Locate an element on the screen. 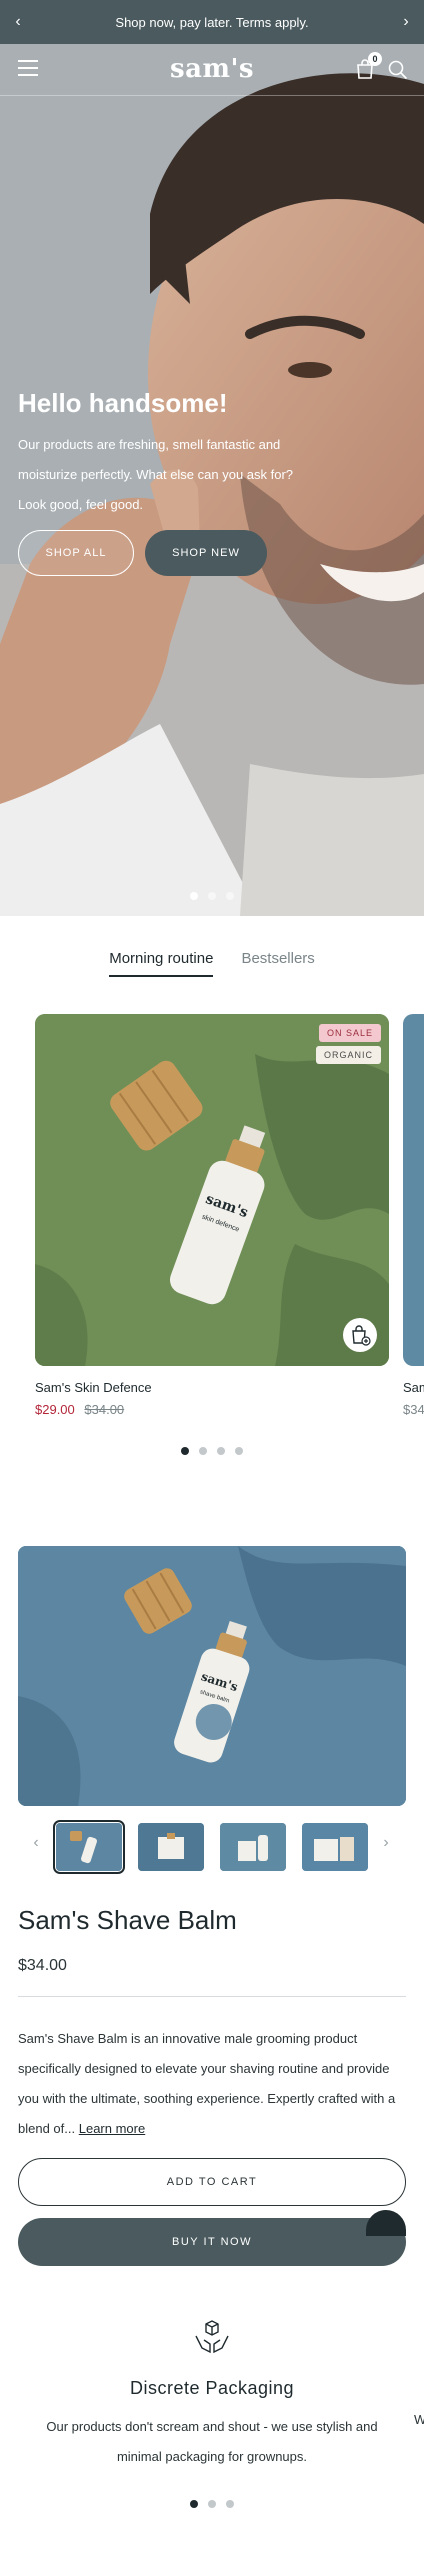 The height and width of the screenshot is (2560, 424). compare-price: $34.00 is located at coordinates (104, 1409).